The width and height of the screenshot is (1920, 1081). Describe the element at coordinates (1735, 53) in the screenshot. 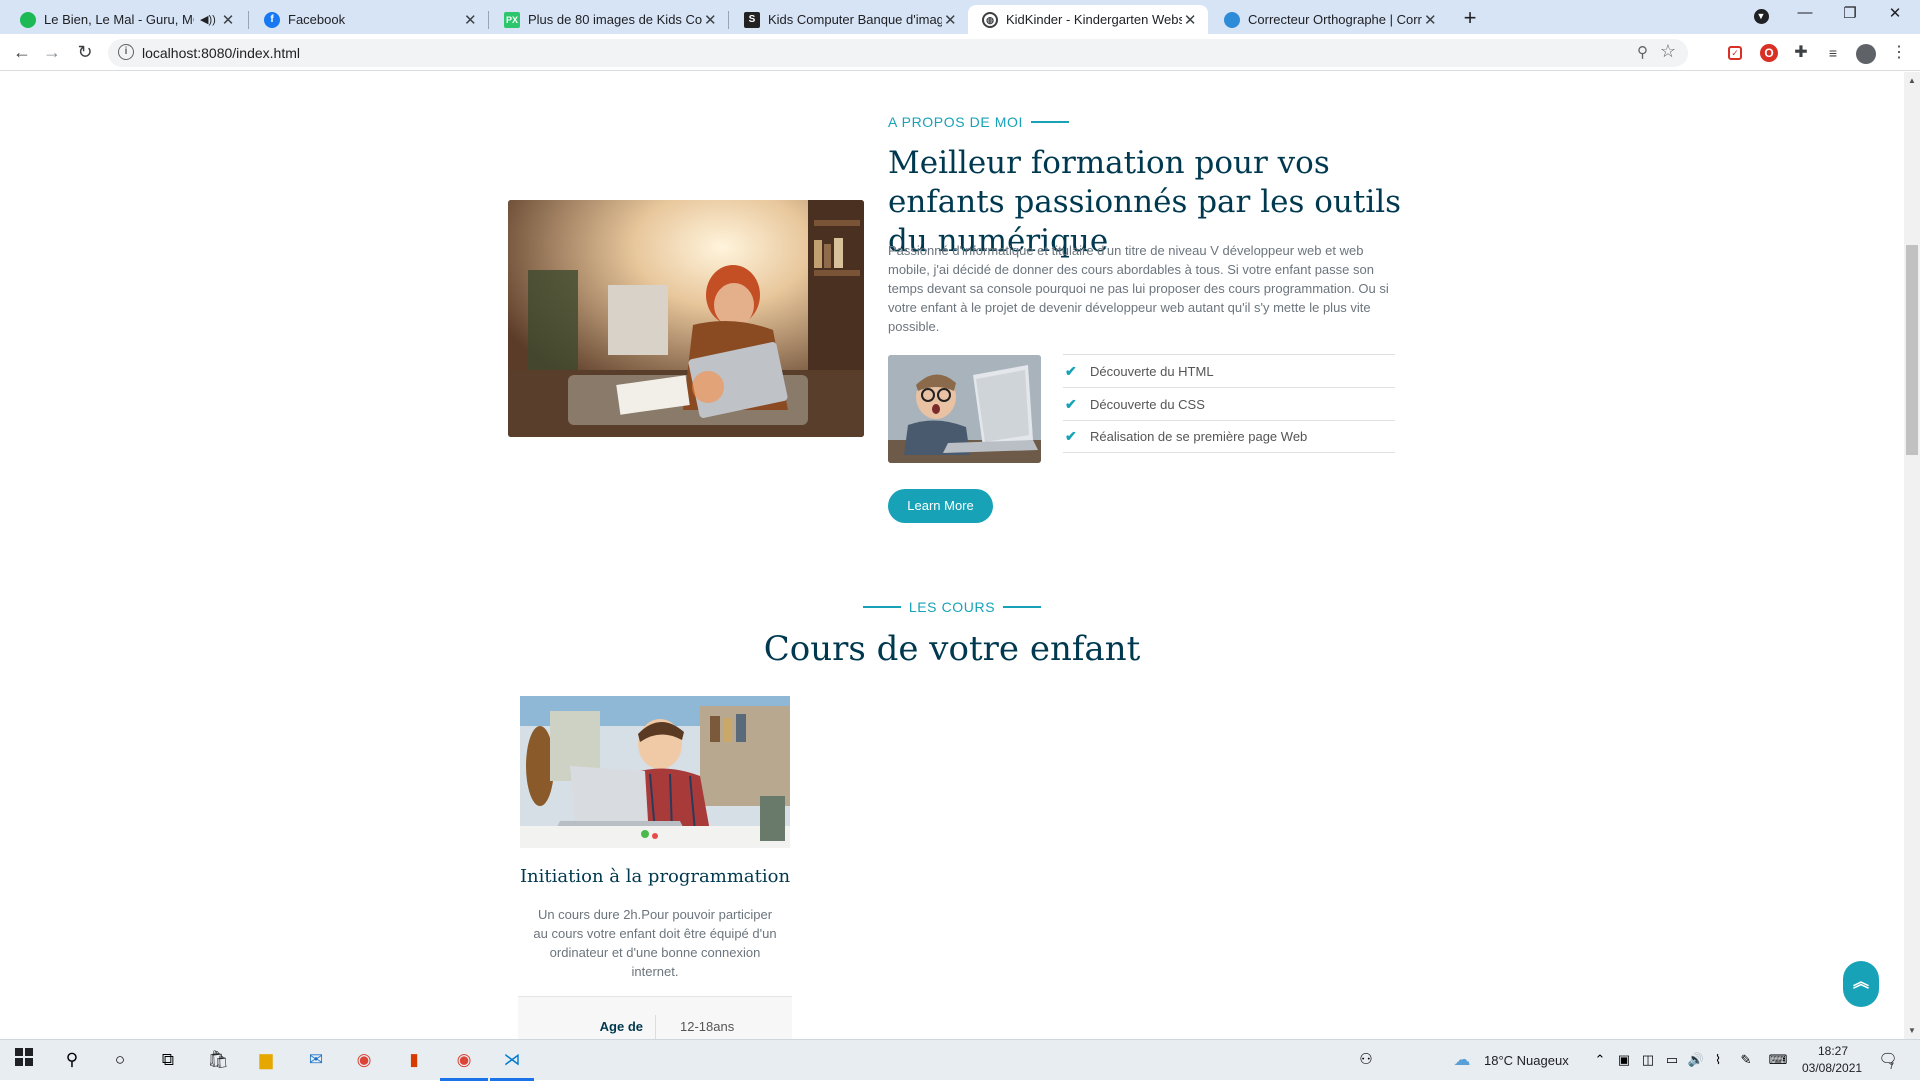

I see `pocket-icon: ✓` at that location.